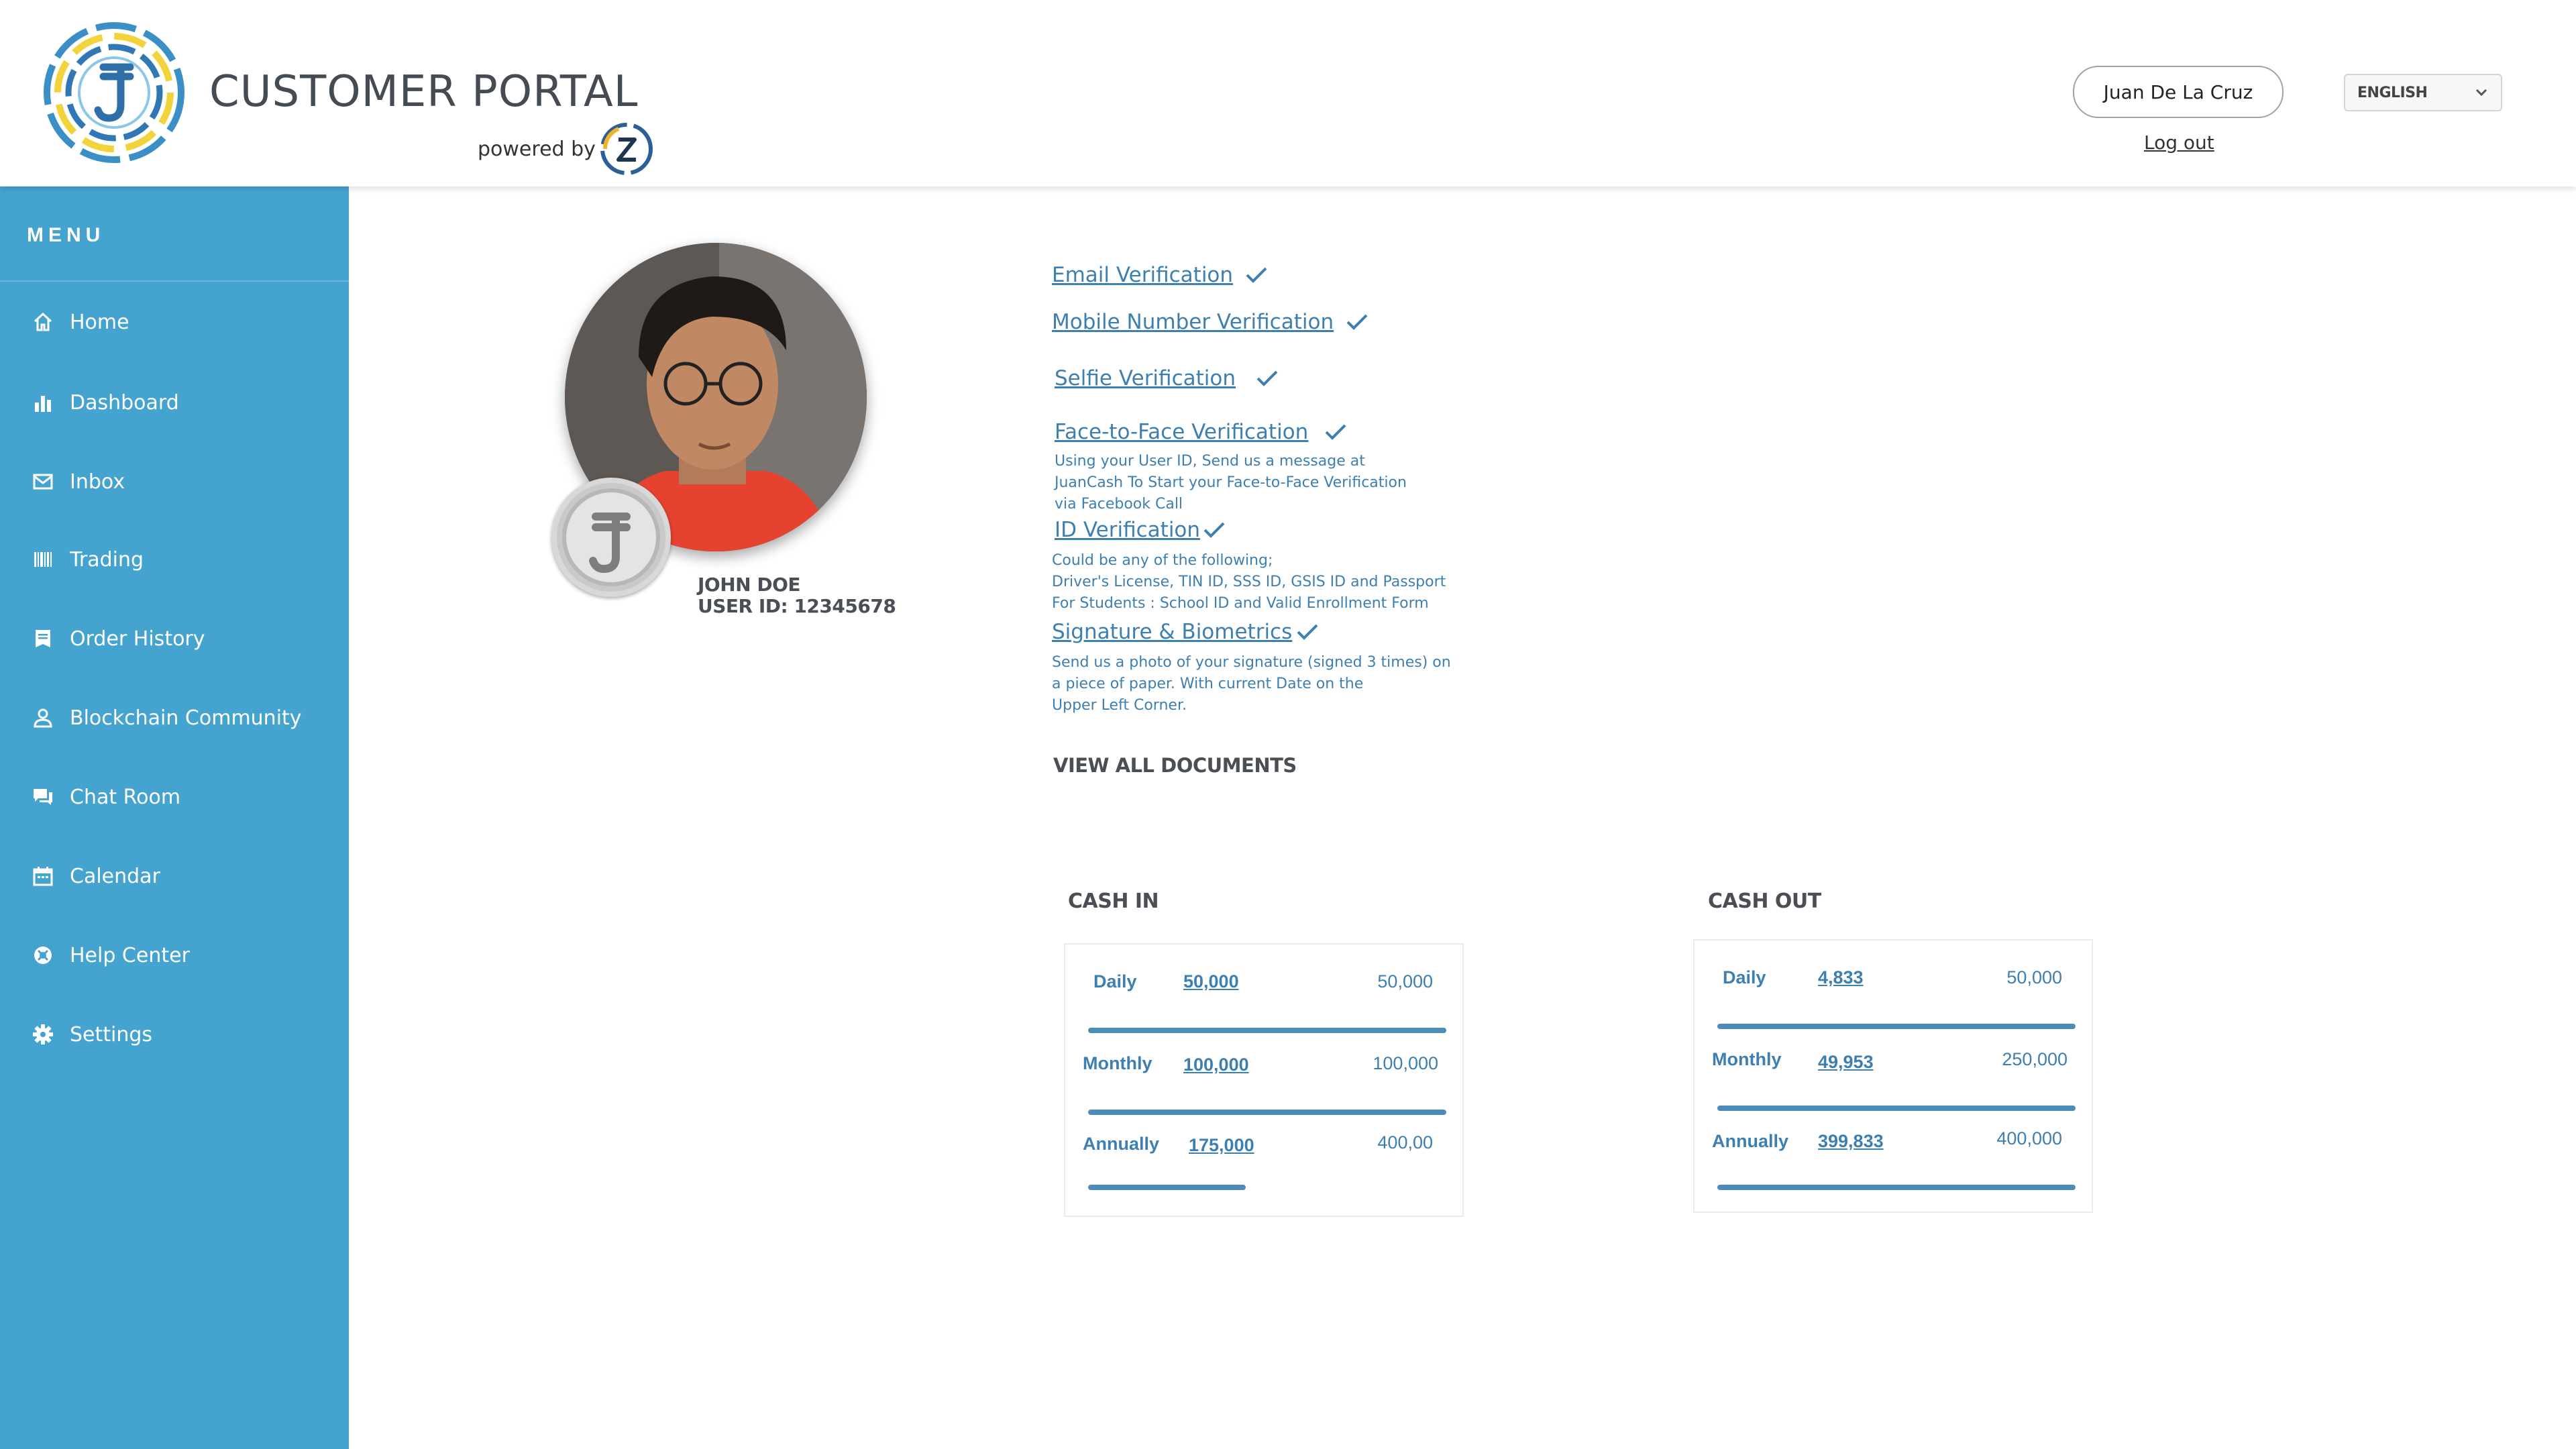  What do you see at coordinates (125, 797) in the screenshot?
I see `sidebar-item-label: Chat Room` at bounding box center [125, 797].